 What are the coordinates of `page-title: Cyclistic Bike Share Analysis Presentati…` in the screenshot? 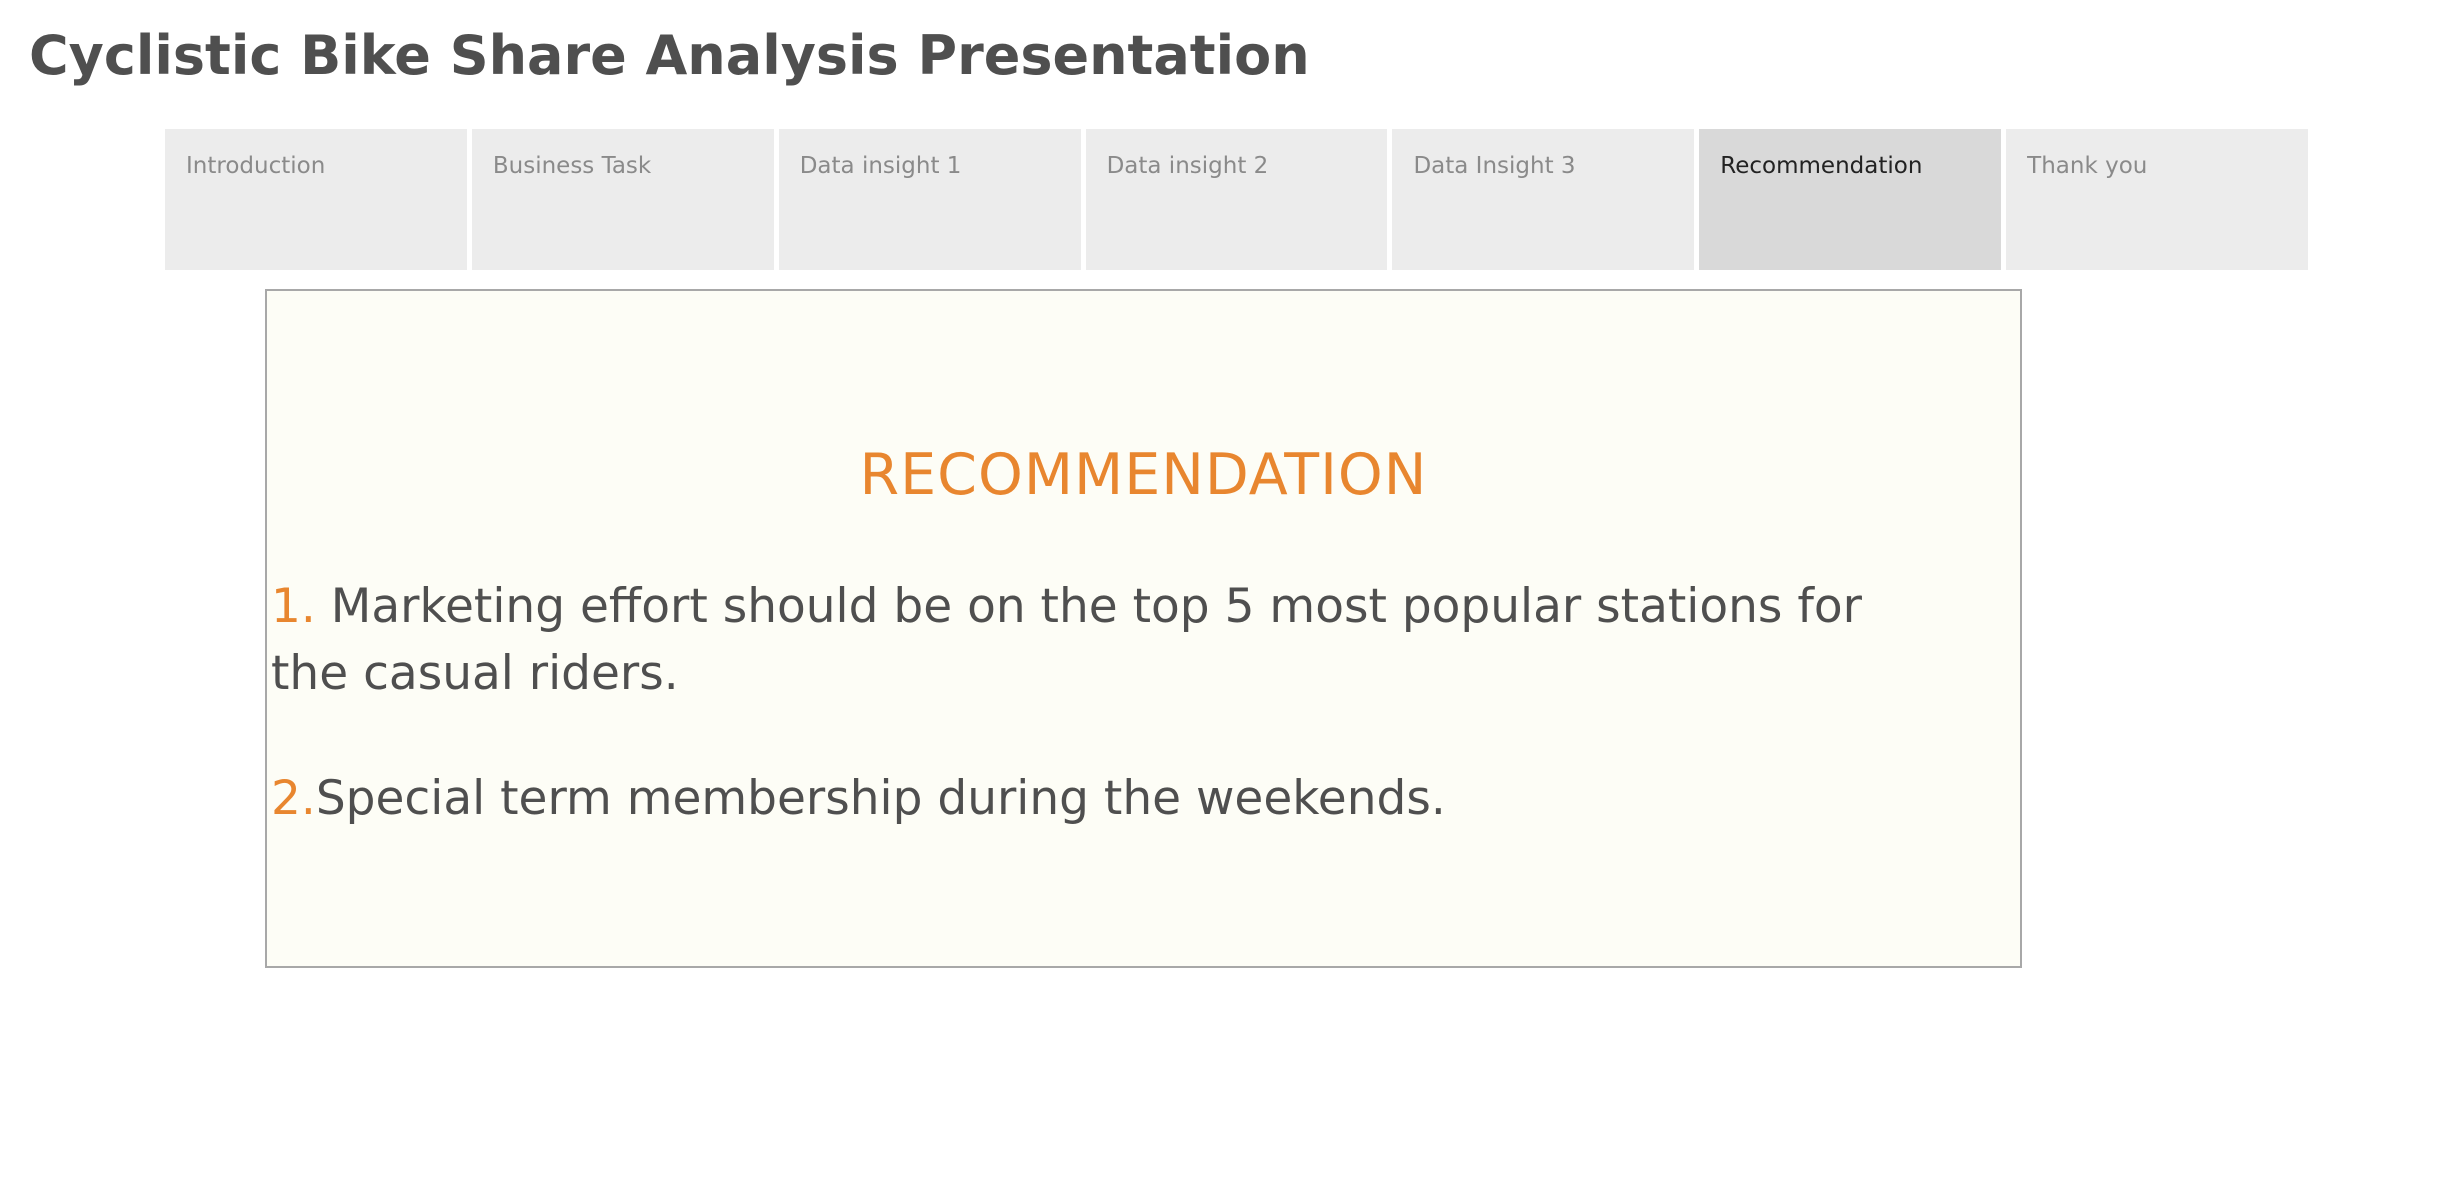 It's located at (669, 55).